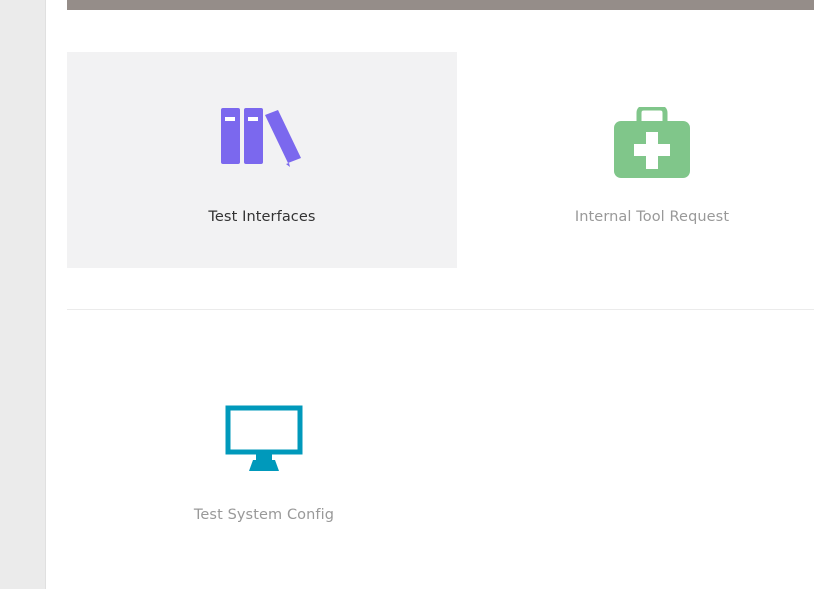 The height and width of the screenshot is (589, 814). What do you see at coordinates (262, 143) in the screenshot?
I see `books-icon` at bounding box center [262, 143].